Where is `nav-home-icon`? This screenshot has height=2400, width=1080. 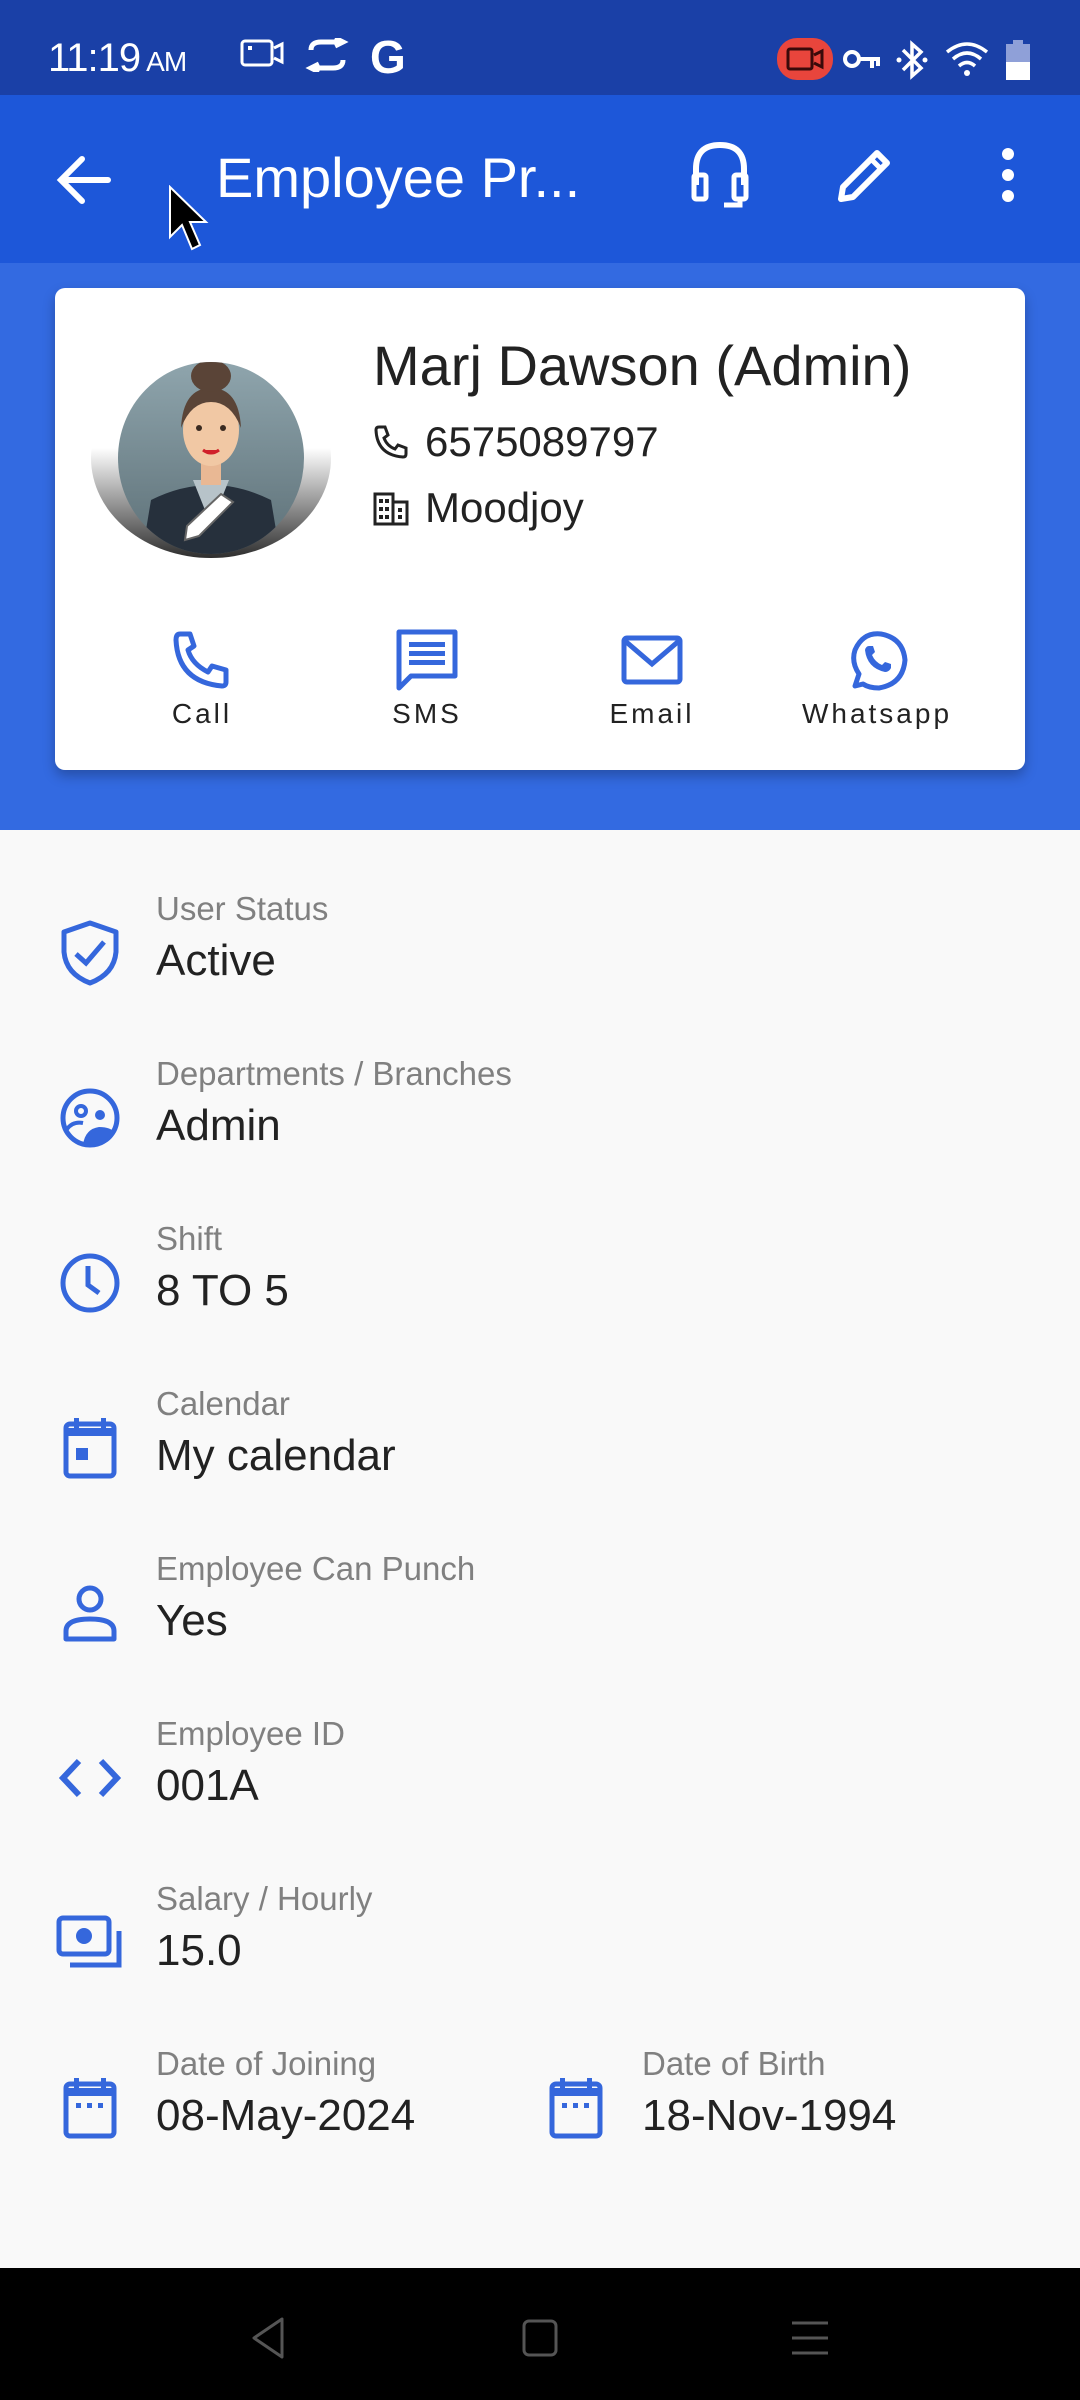 nav-home-icon is located at coordinates (540, 2338).